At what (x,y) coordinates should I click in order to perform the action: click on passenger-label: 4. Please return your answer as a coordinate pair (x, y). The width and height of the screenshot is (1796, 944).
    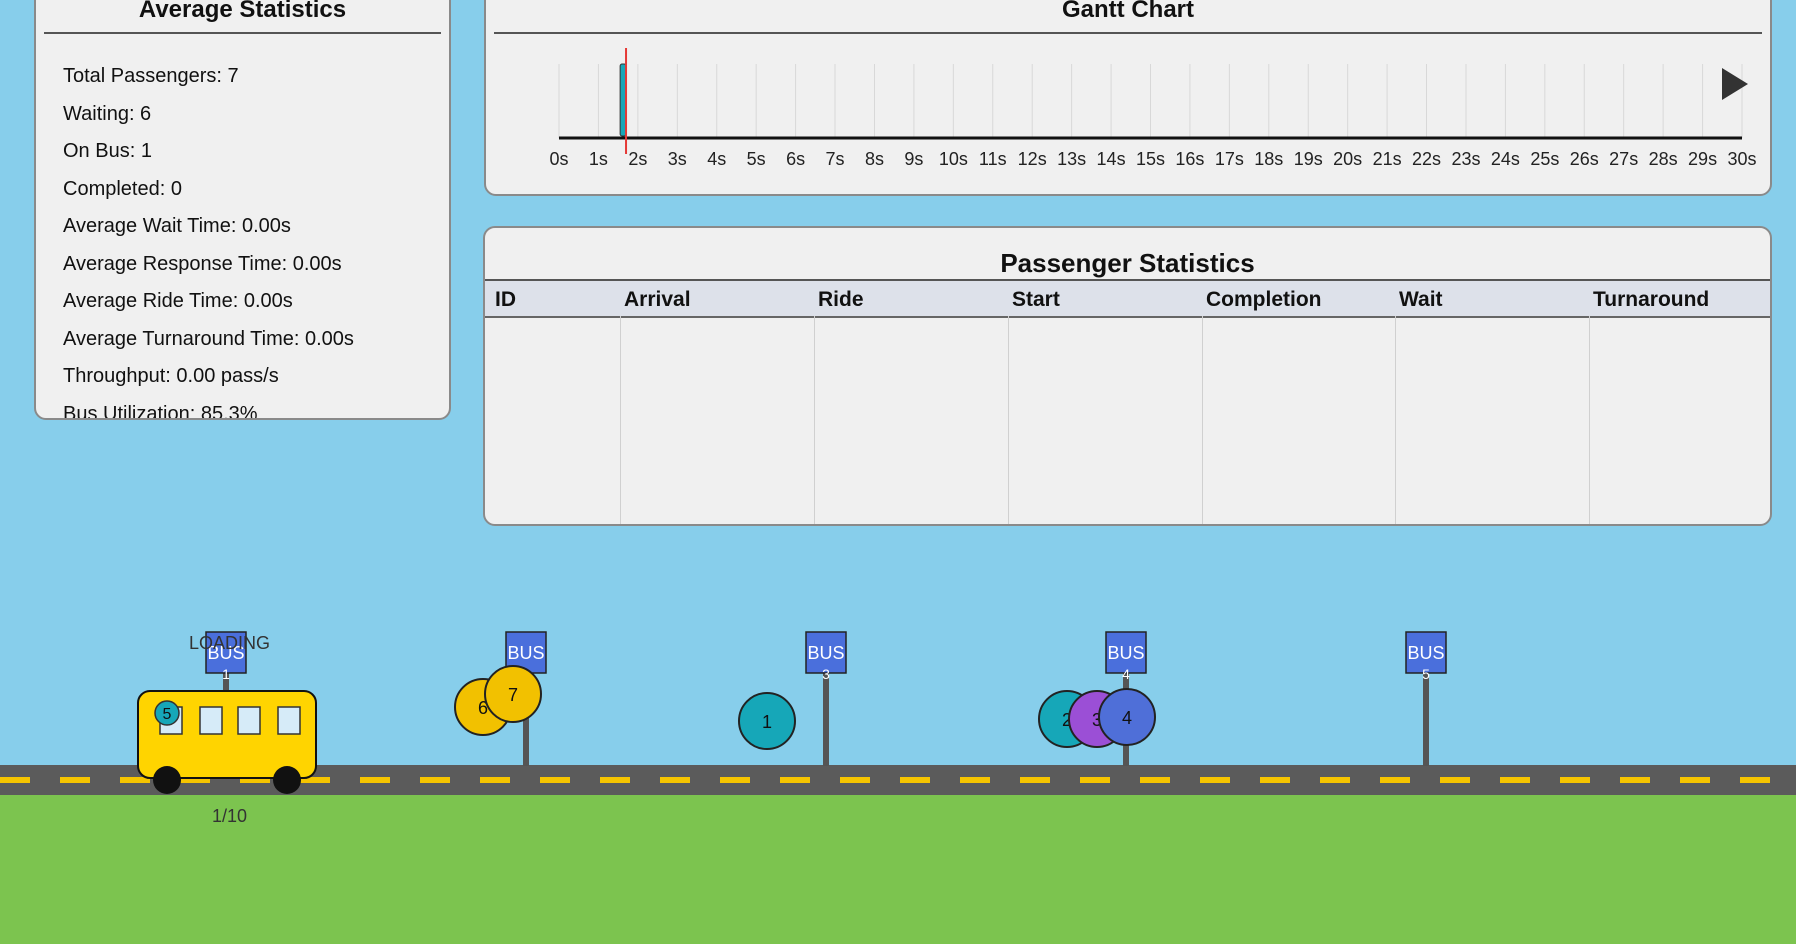
    Looking at the image, I should click on (1127, 718).